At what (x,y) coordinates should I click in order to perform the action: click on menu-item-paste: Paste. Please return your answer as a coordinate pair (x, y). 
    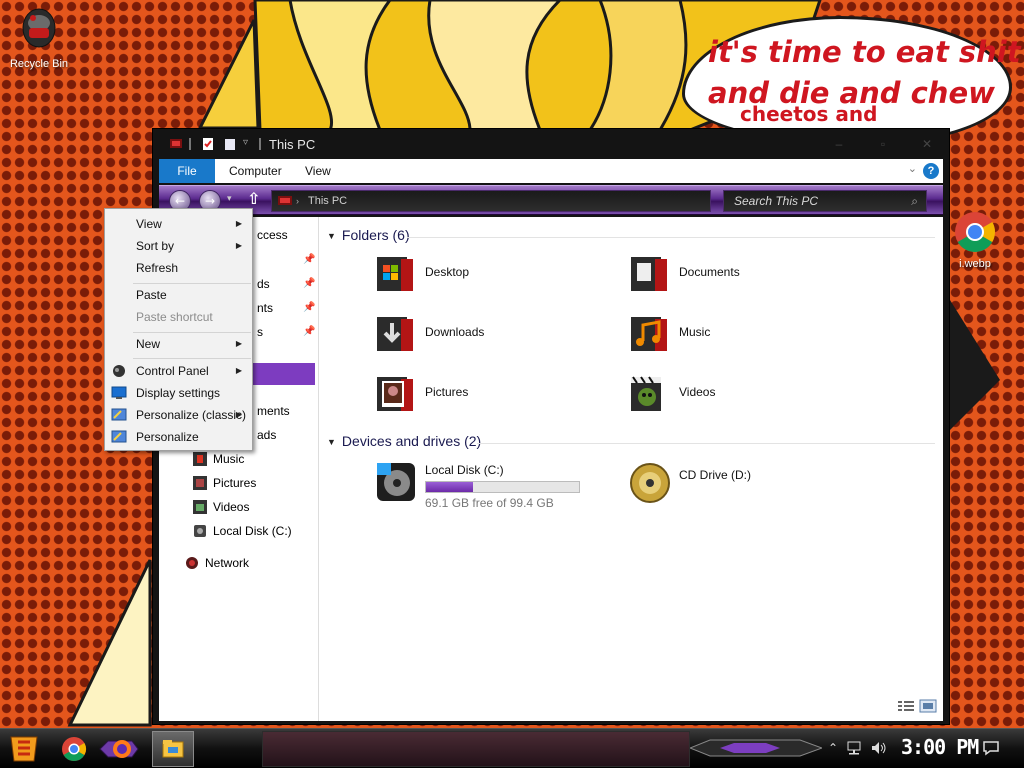
    Looking at the image, I should click on (178, 295).